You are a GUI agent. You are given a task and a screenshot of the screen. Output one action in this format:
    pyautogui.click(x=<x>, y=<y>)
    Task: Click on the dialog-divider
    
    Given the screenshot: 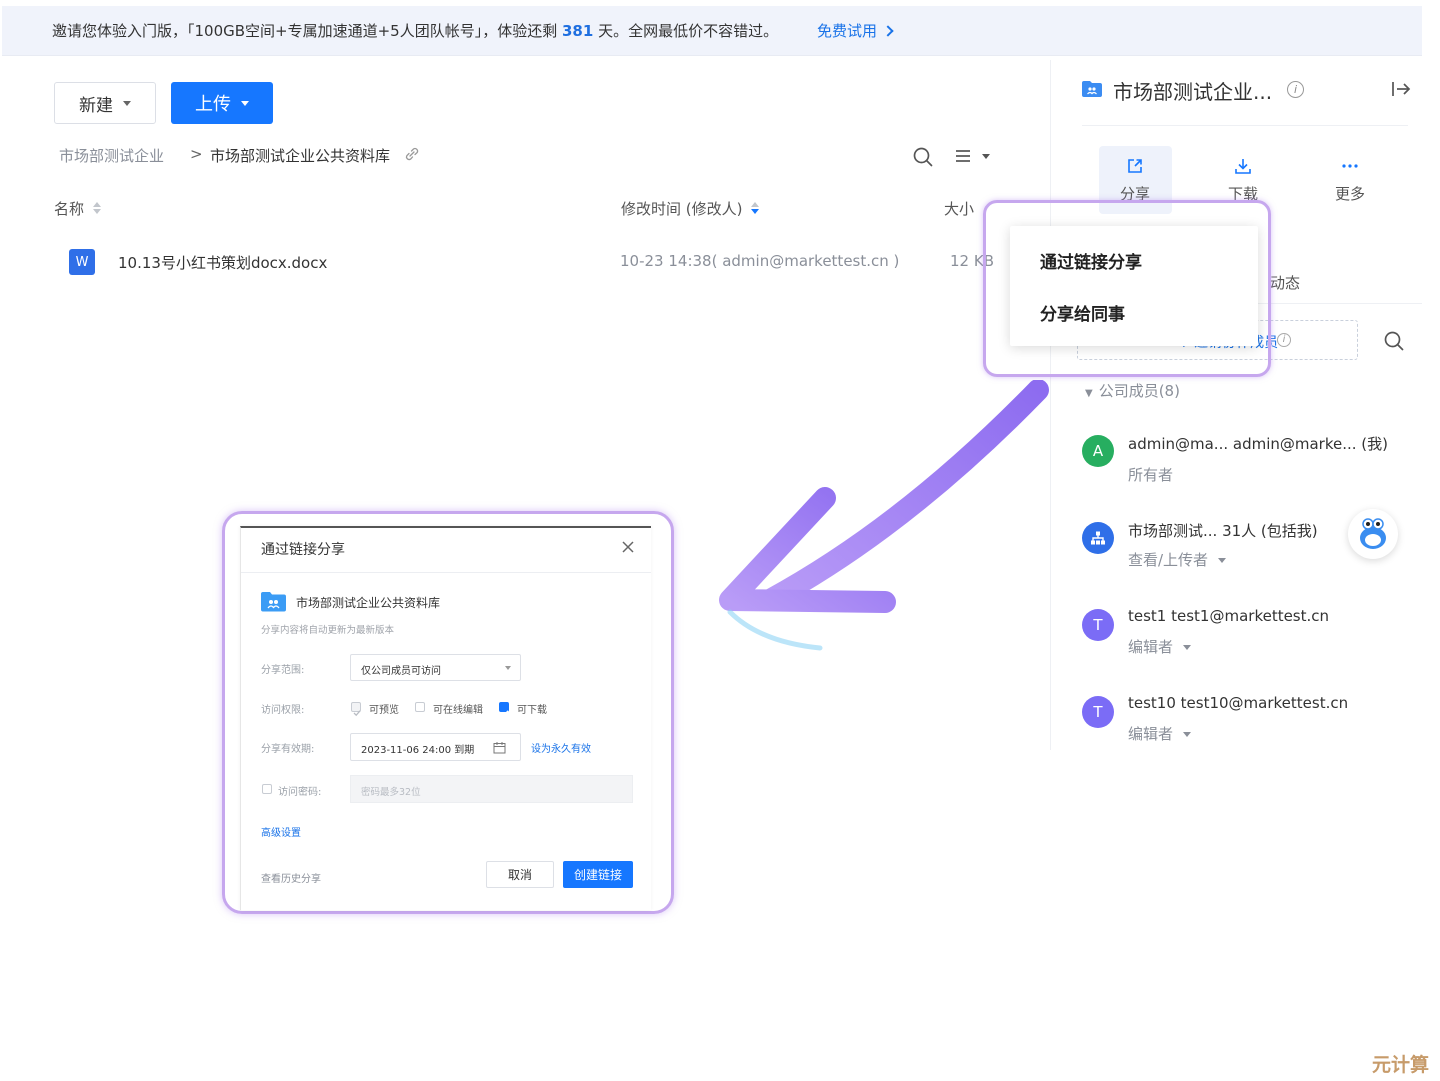 What is the action you would take?
    pyautogui.click(x=446, y=572)
    